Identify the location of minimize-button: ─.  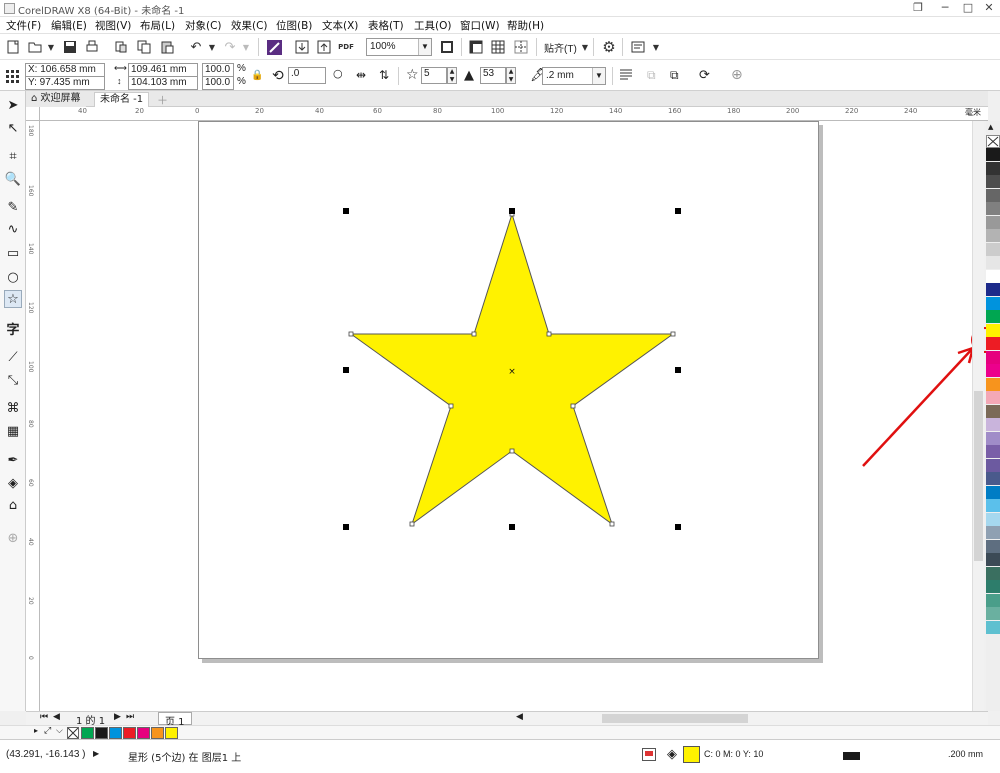
(945, 8).